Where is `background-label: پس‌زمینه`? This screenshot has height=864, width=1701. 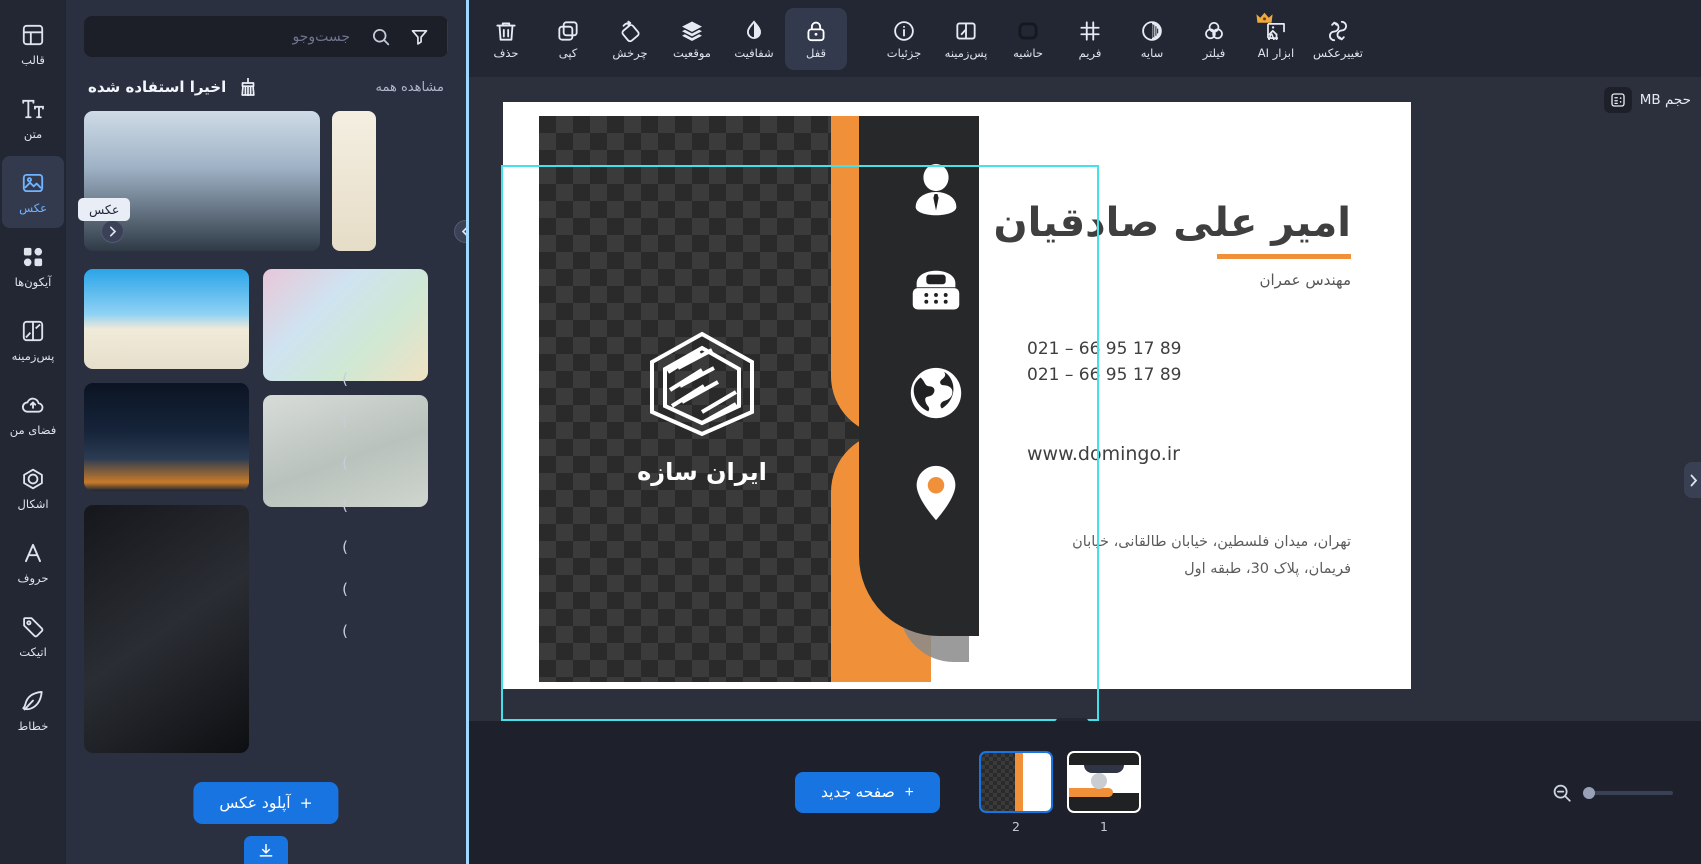 background-label: پس‌زمینه is located at coordinates (966, 52).